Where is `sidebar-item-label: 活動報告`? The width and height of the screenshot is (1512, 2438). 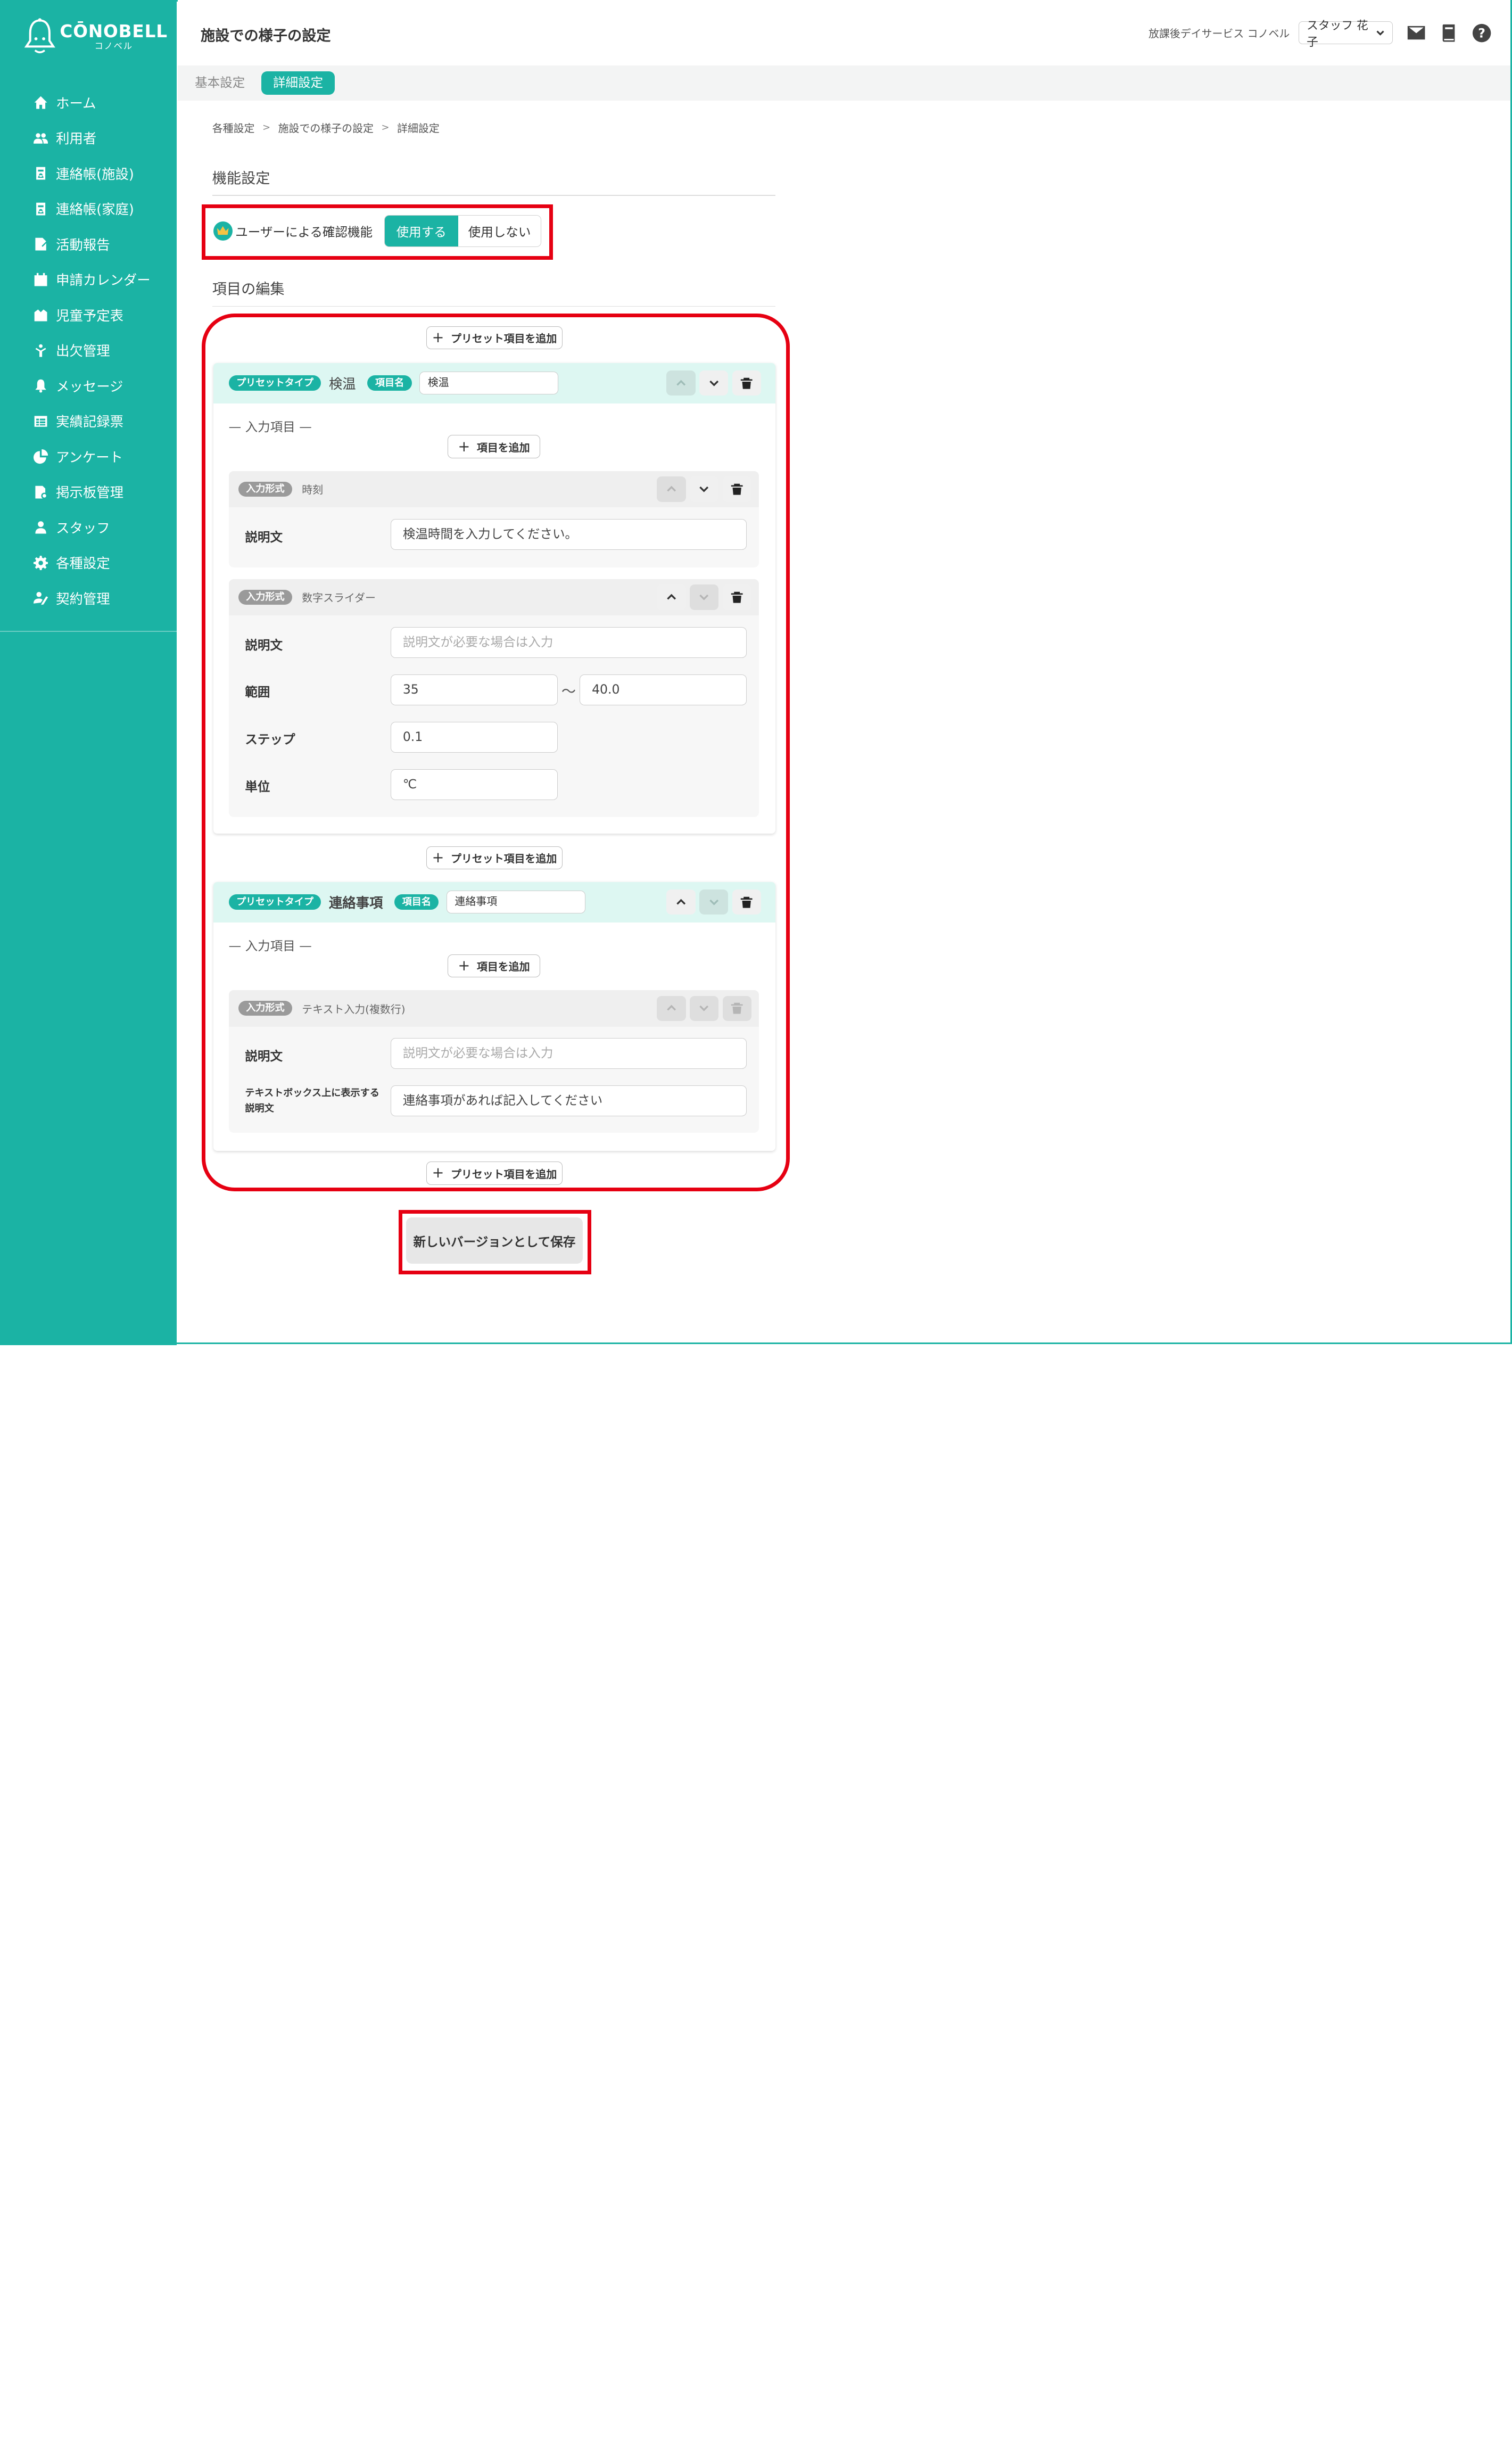 sidebar-item-label: 活動報告 is located at coordinates (83, 244).